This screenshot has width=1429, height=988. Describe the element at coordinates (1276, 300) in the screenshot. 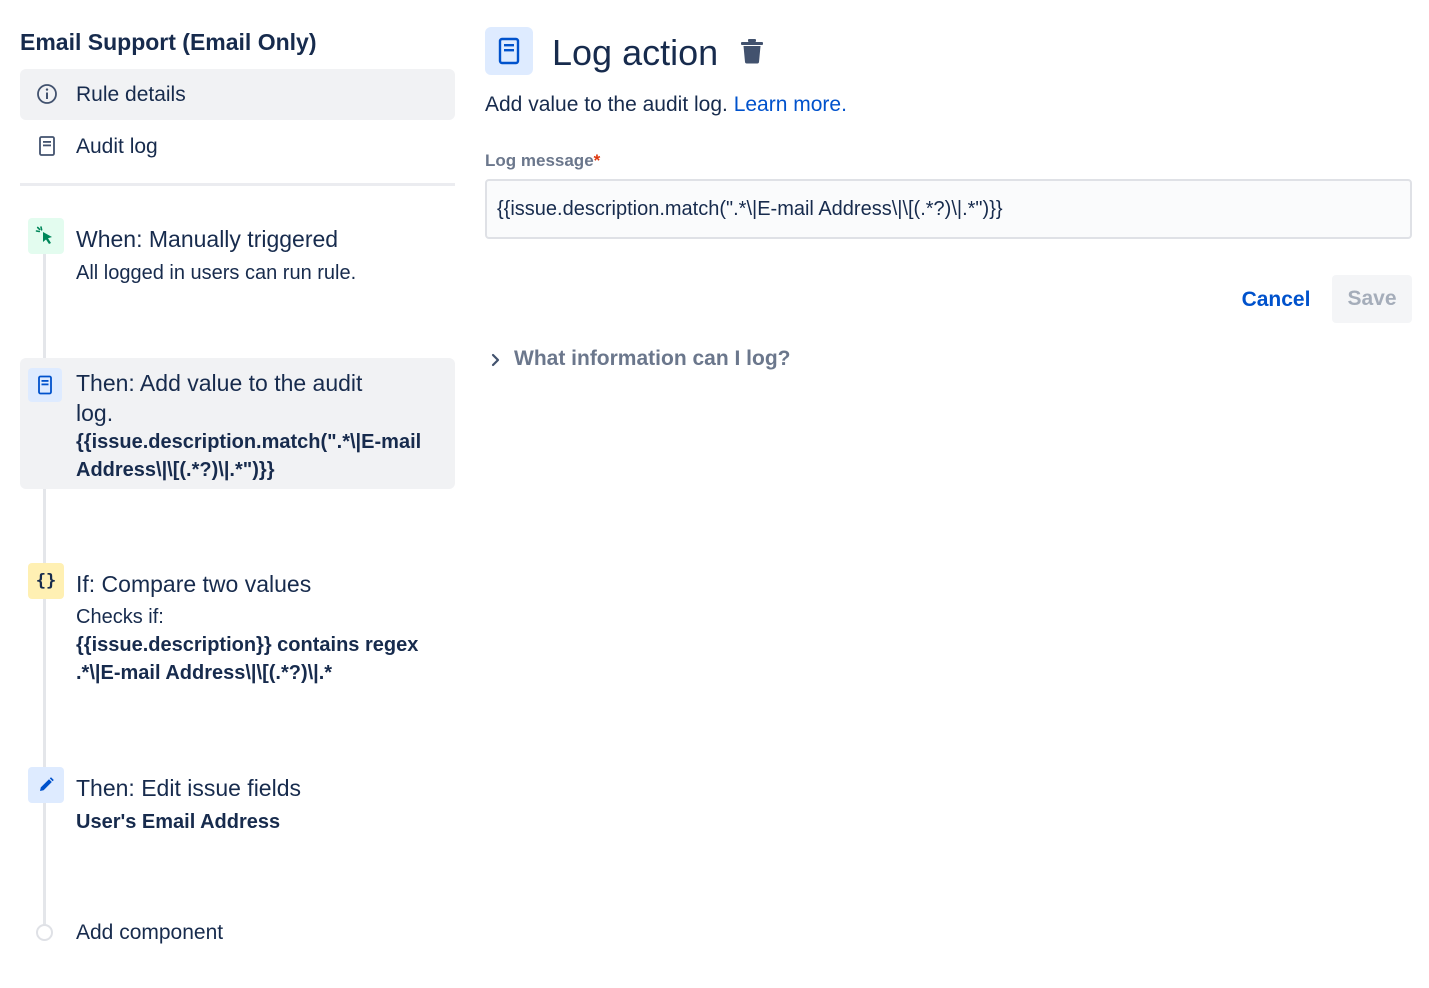

I see `cancel-button: Cancel` at that location.